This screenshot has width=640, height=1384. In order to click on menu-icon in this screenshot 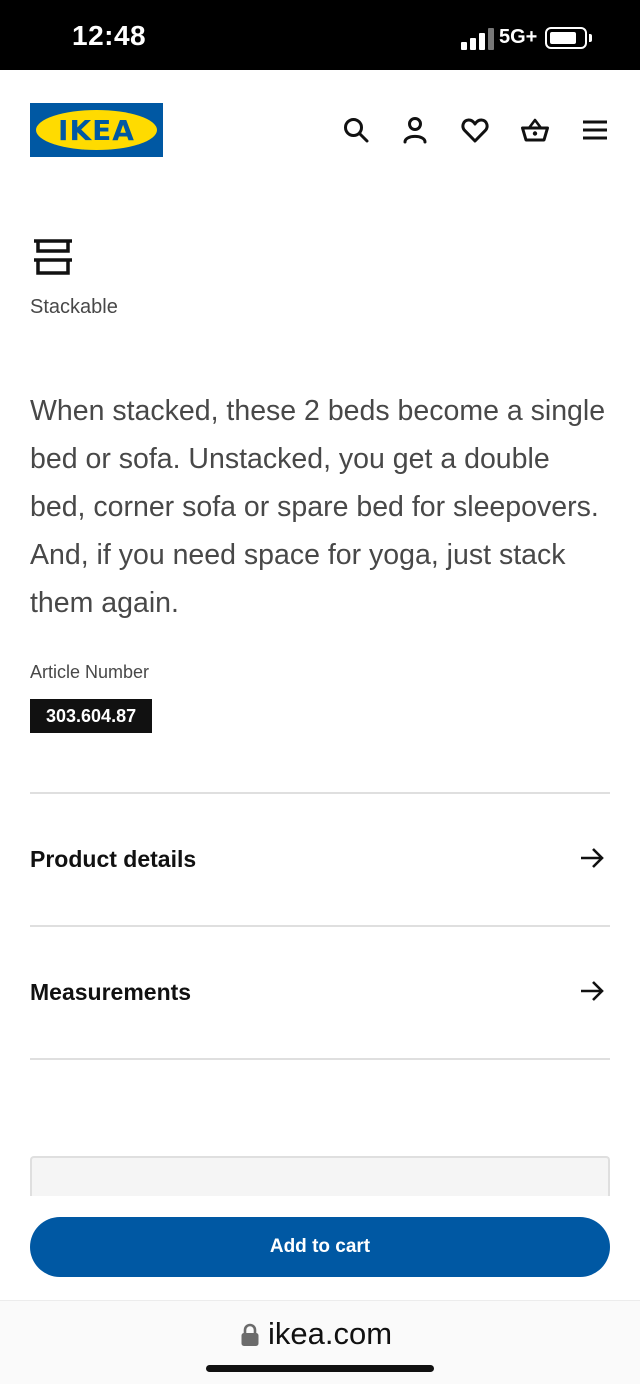, I will do `click(595, 130)`.